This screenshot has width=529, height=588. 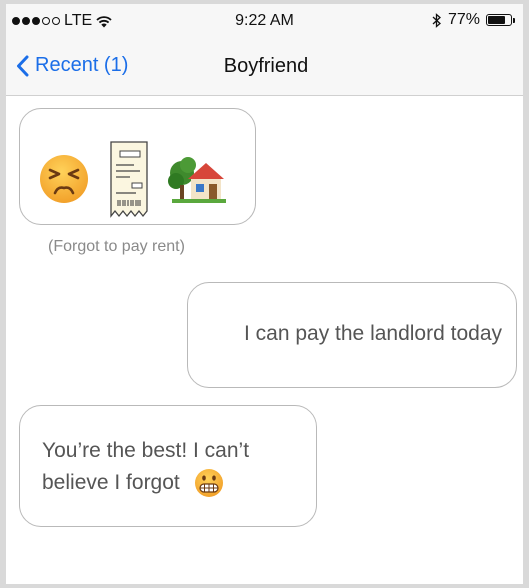 I want to click on status-bar: LTE 9:22 AM 77%, so click(x=264, y=20).